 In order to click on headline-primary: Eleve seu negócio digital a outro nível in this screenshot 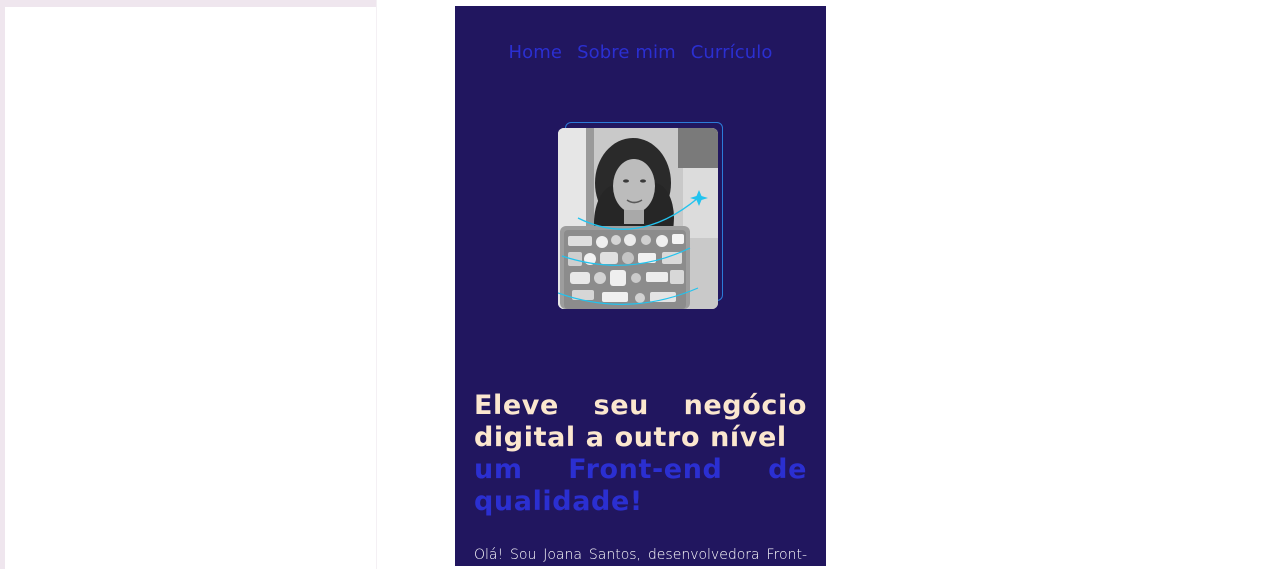, I will do `click(640, 422)`.